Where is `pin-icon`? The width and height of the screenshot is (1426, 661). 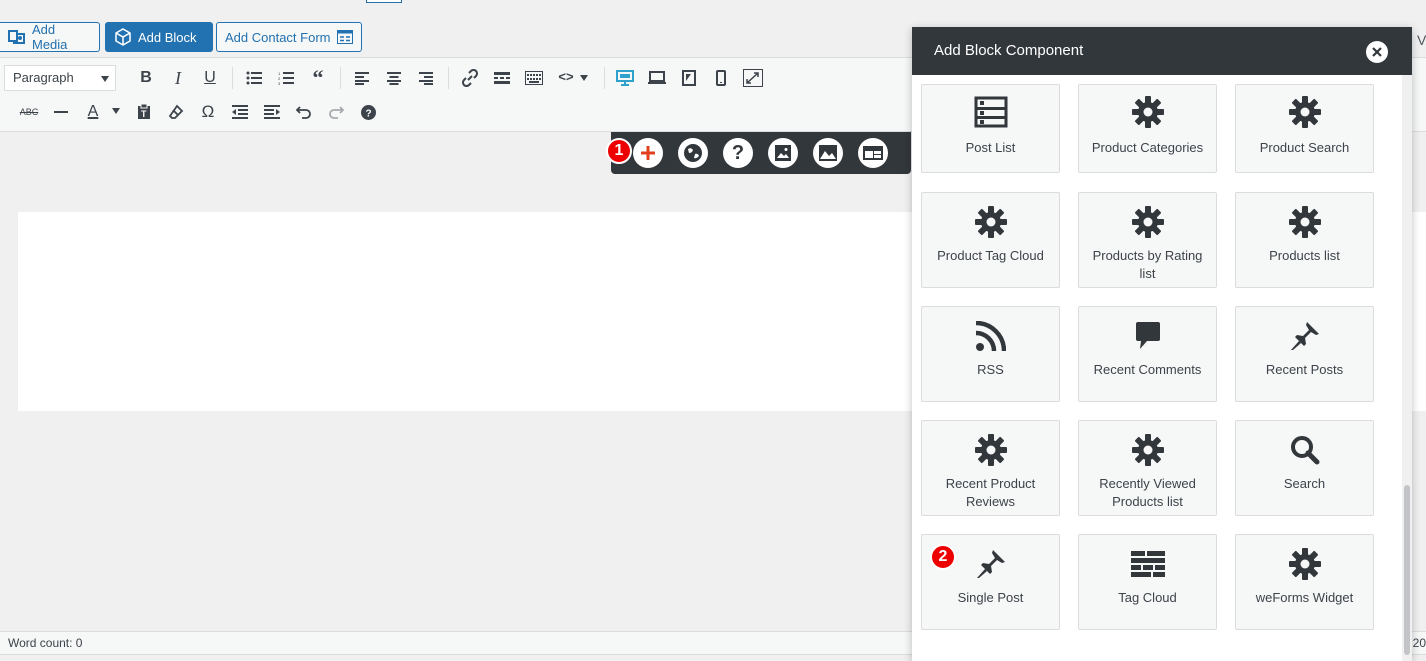
pin-icon is located at coordinates (991, 564).